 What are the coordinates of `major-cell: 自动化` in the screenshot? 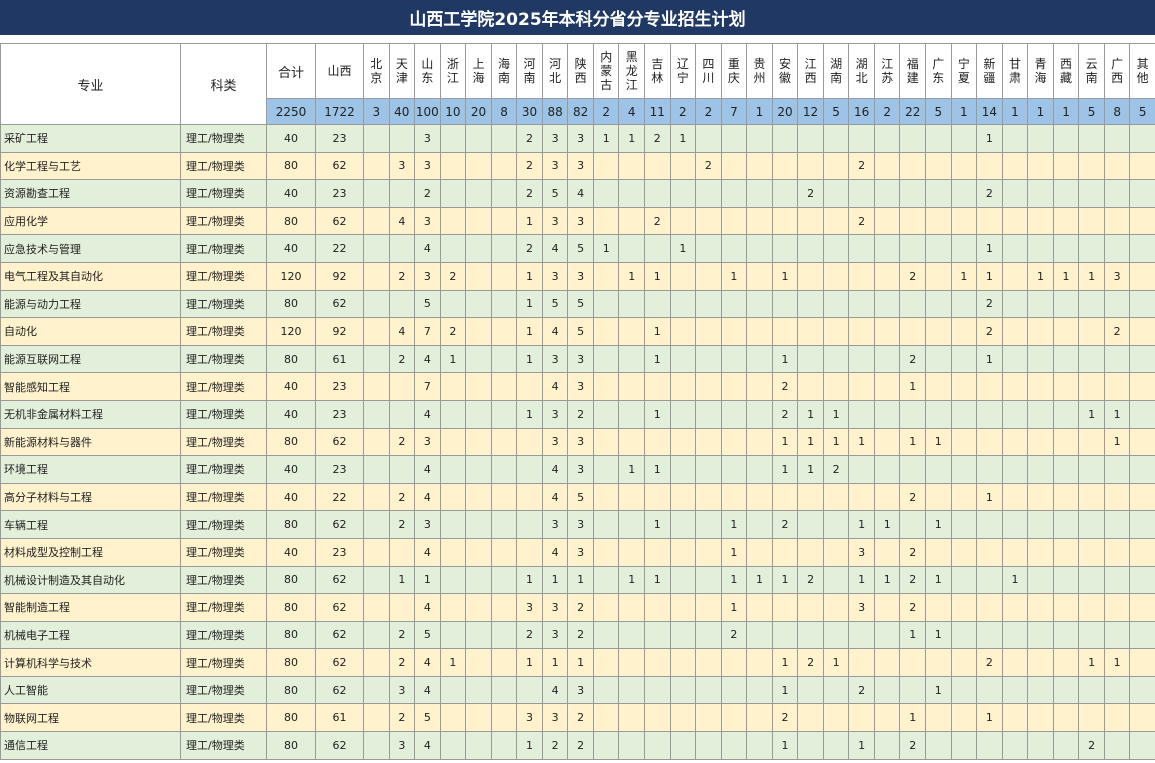 It's located at (90, 331).